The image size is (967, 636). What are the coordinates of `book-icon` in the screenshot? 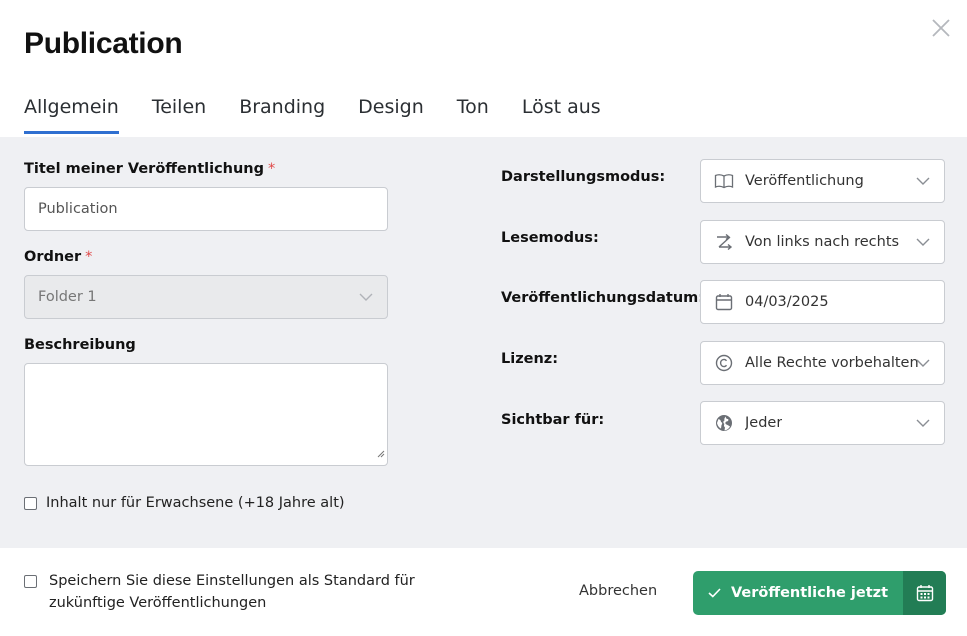 It's located at (724, 181).